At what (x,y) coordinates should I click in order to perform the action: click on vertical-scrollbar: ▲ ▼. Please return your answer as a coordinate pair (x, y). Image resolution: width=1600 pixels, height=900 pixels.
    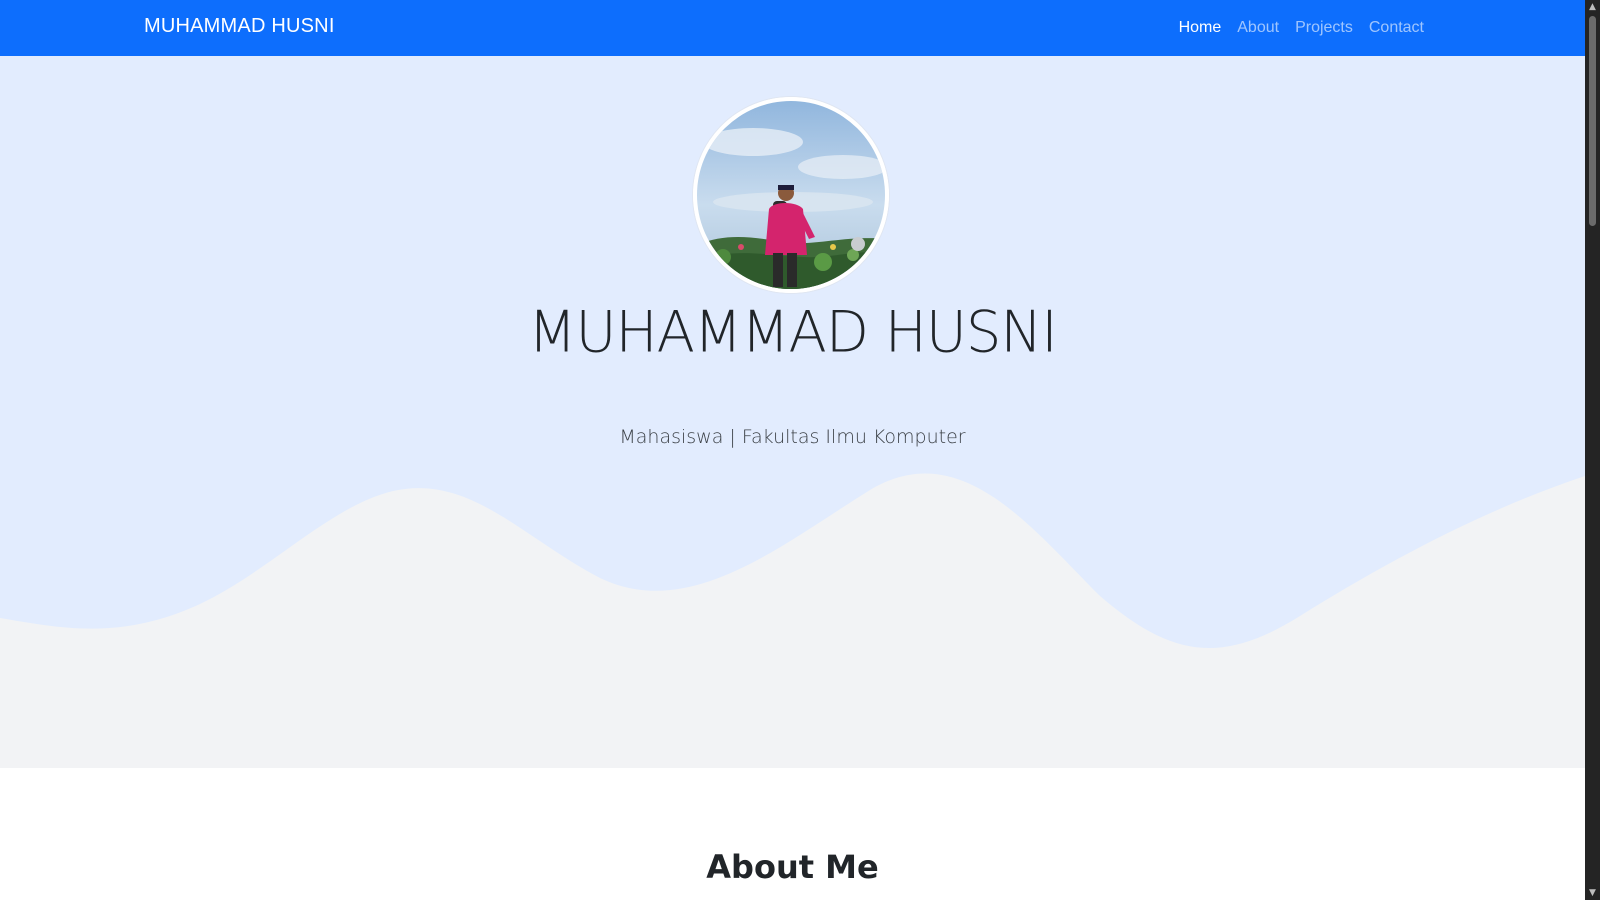
    Looking at the image, I should click on (1592, 450).